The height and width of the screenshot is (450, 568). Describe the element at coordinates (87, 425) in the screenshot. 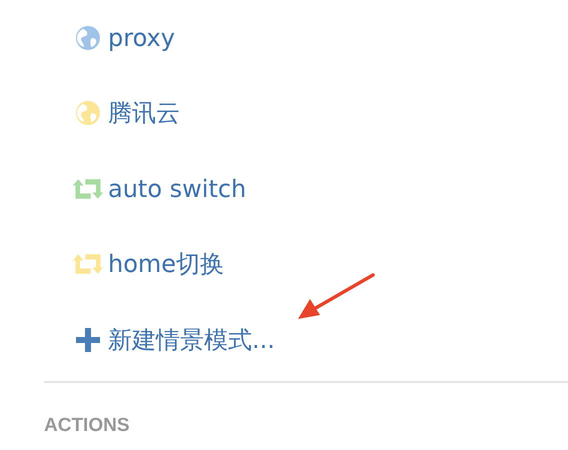

I see `section-heading: ACTIONS` at that location.